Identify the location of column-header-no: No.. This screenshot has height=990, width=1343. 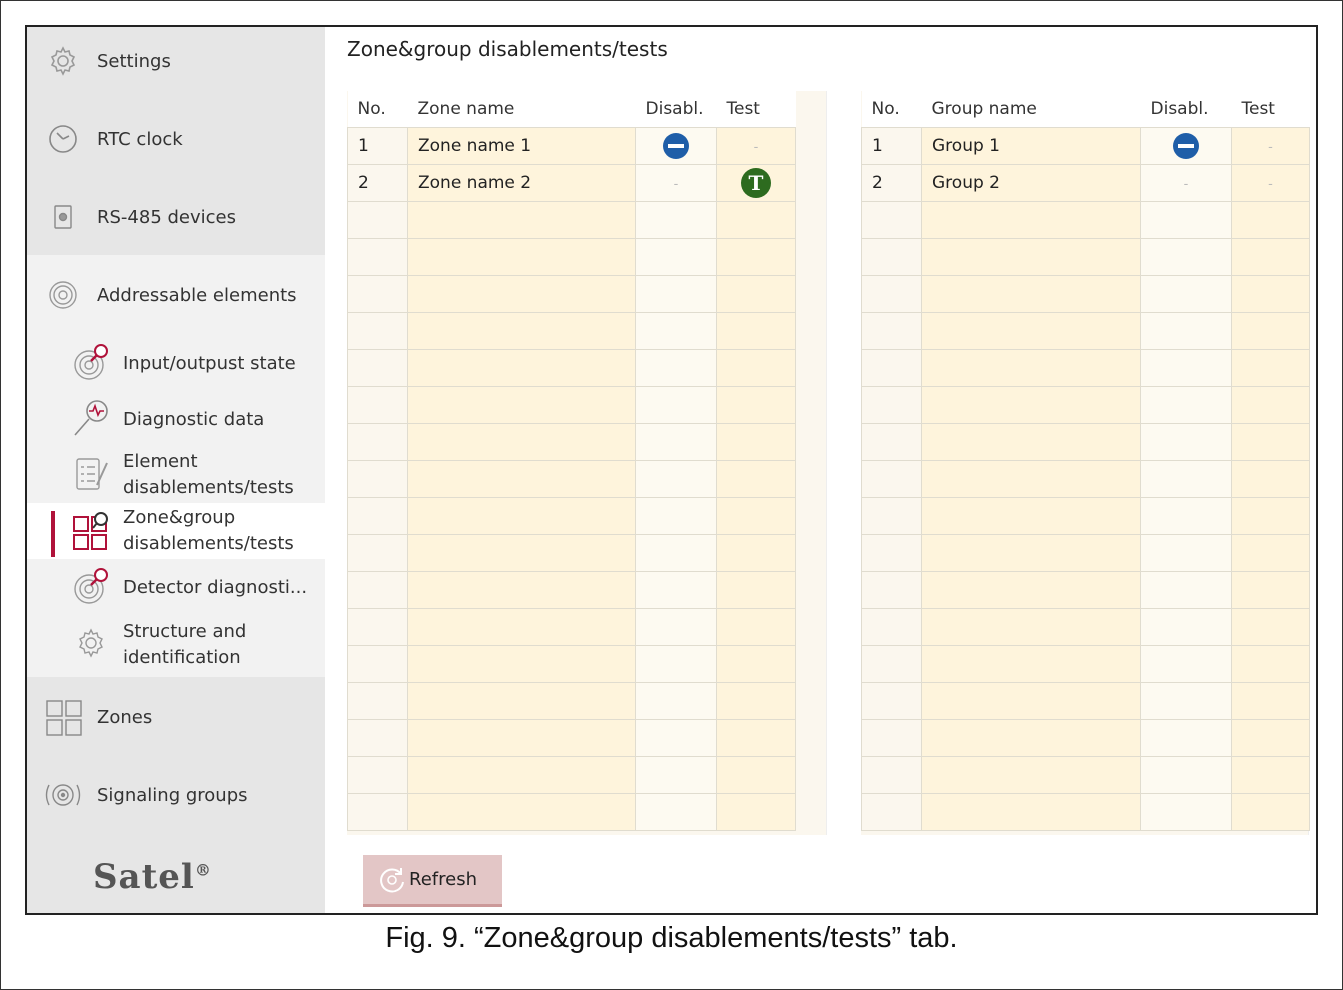
(377, 109).